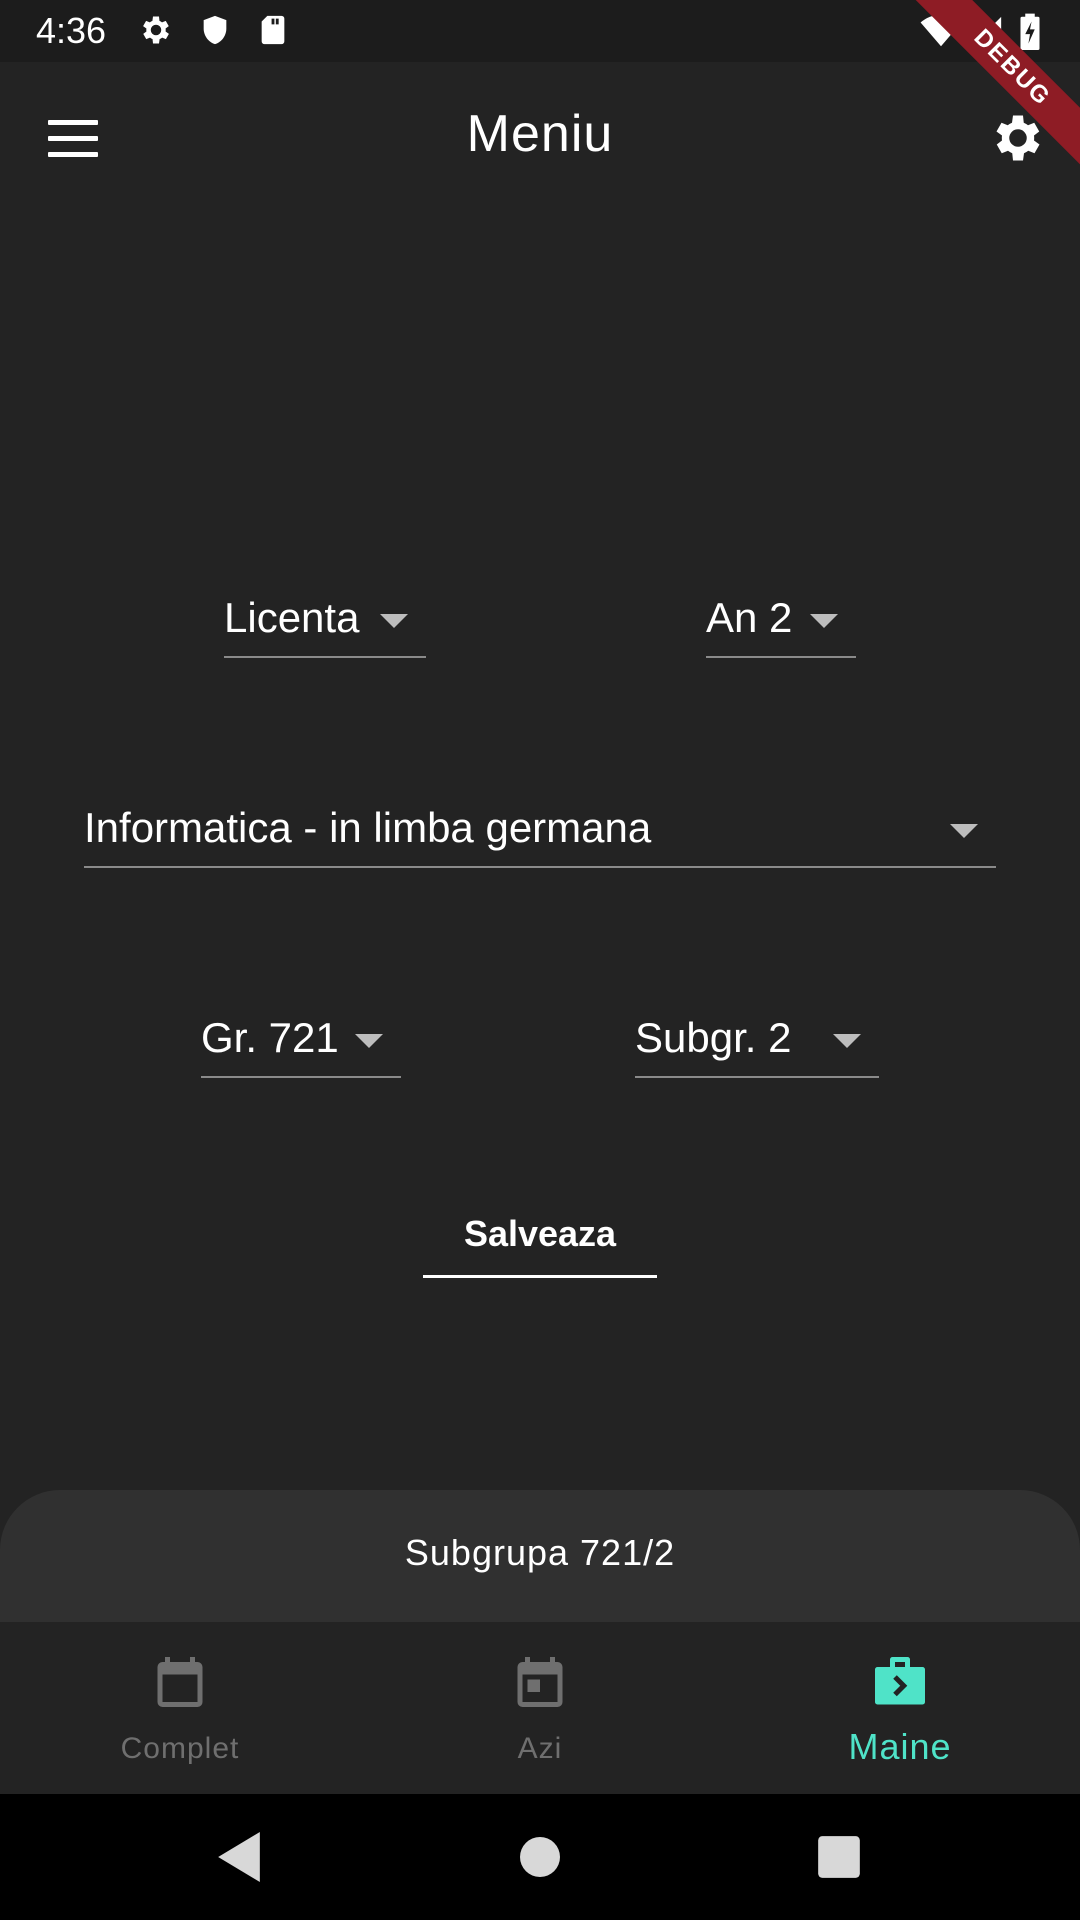 This screenshot has height=1920, width=1080. What do you see at coordinates (239, 1857) in the screenshot?
I see `back-icon` at bounding box center [239, 1857].